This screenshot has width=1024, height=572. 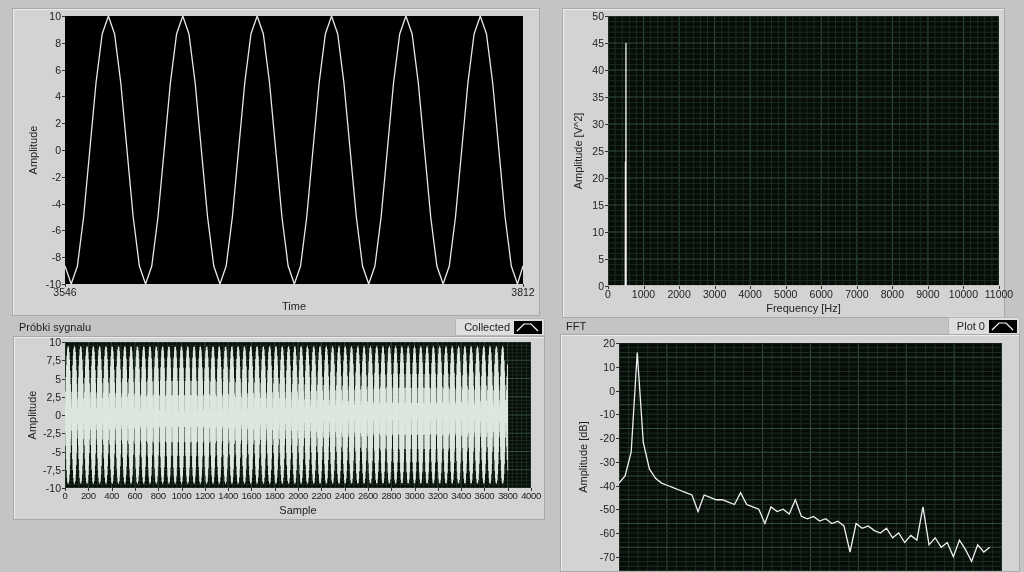 I want to click on plot-legend: Plot 0, so click(x=983, y=326).